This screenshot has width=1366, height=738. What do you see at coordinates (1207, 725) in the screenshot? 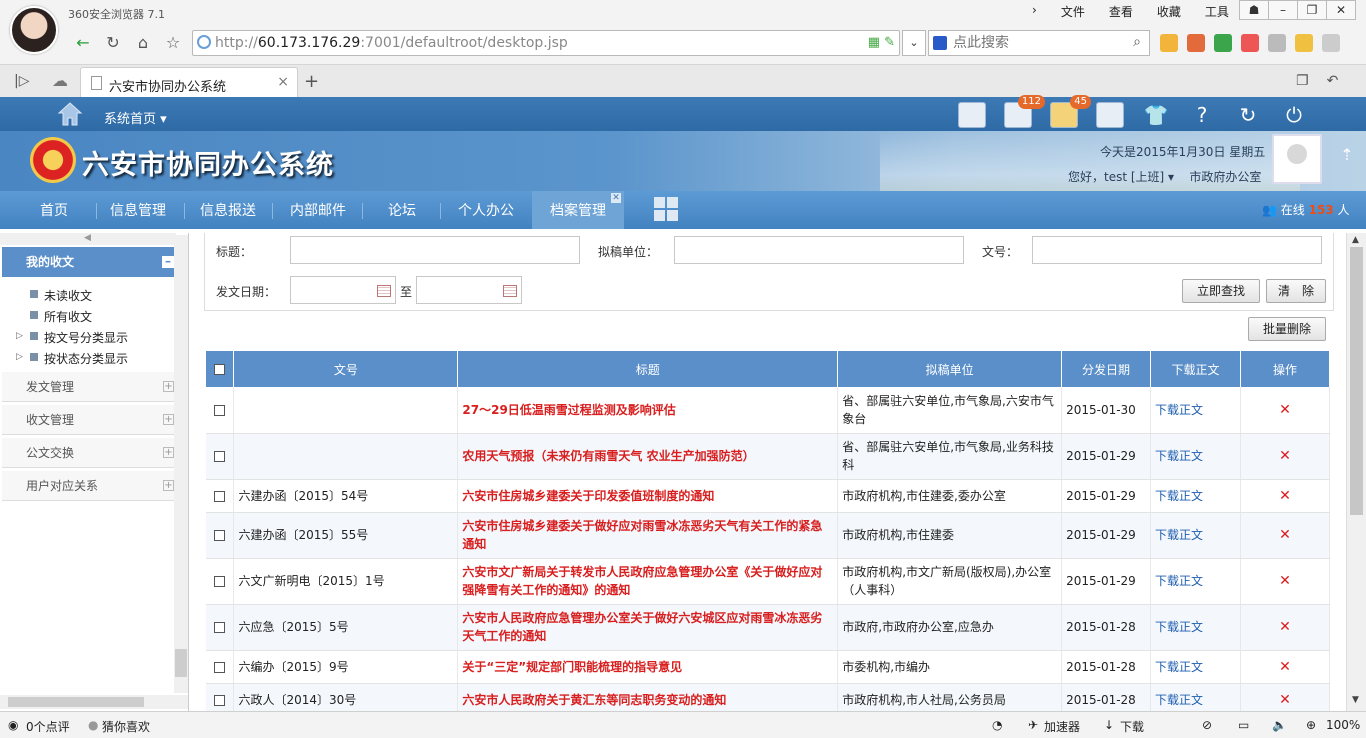
I see `clean-icon: ⊘` at bounding box center [1207, 725].